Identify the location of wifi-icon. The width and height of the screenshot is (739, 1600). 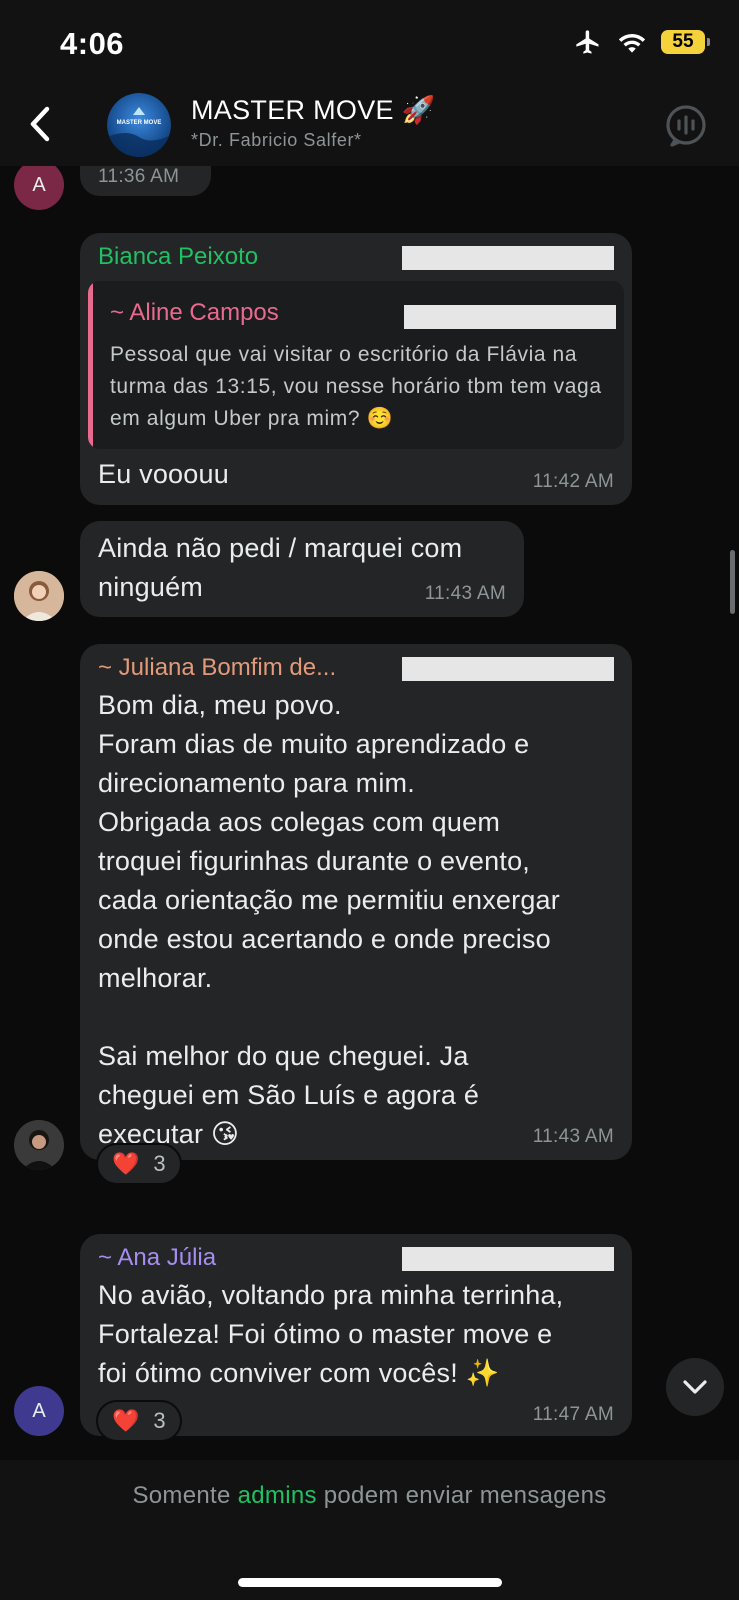
(632, 43).